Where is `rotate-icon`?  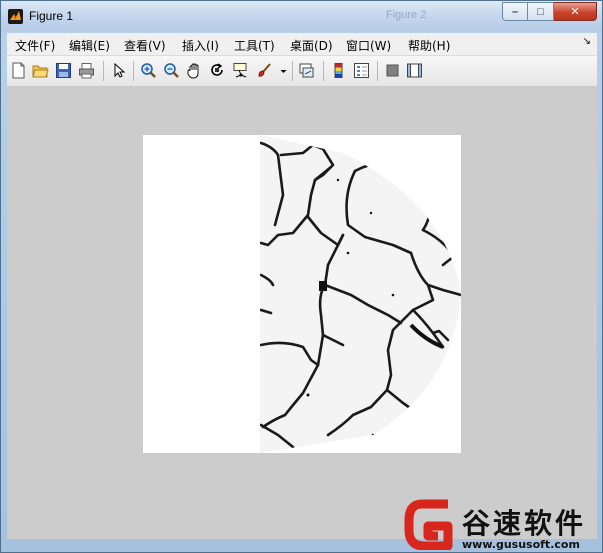 rotate-icon is located at coordinates (217, 69).